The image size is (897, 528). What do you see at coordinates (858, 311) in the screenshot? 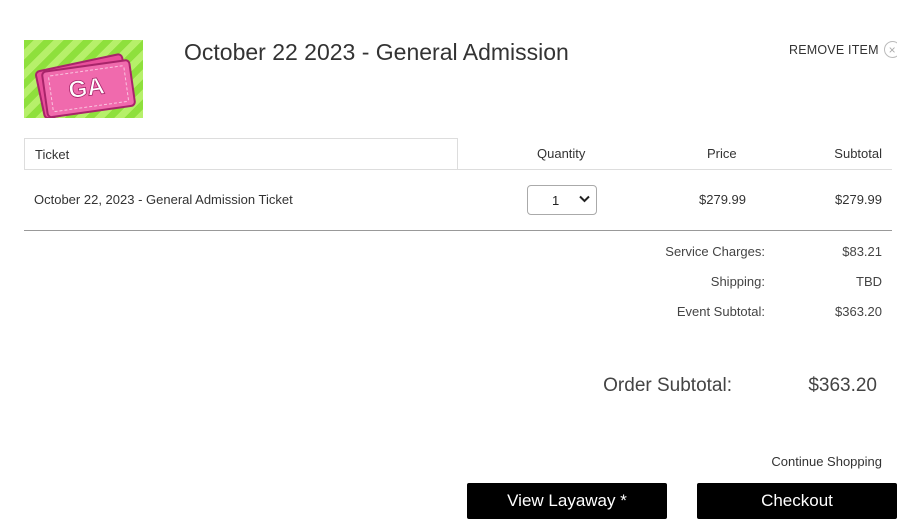
I see `event-subtotal-value: $363.20` at bounding box center [858, 311].